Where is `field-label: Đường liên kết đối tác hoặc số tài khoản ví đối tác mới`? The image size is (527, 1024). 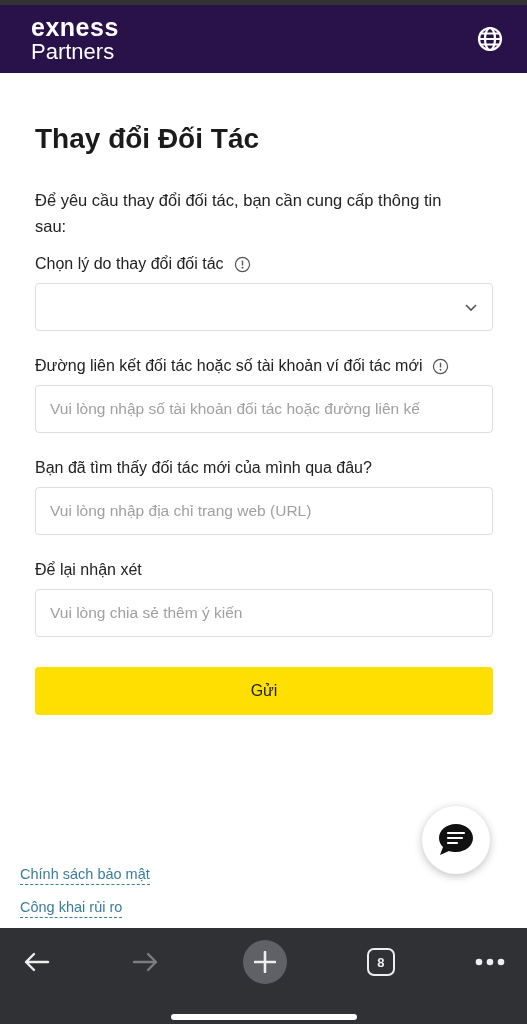
field-label: Đường liên kết đối tác hoặc số tài khoản ví đối tác mới is located at coordinates (229, 366).